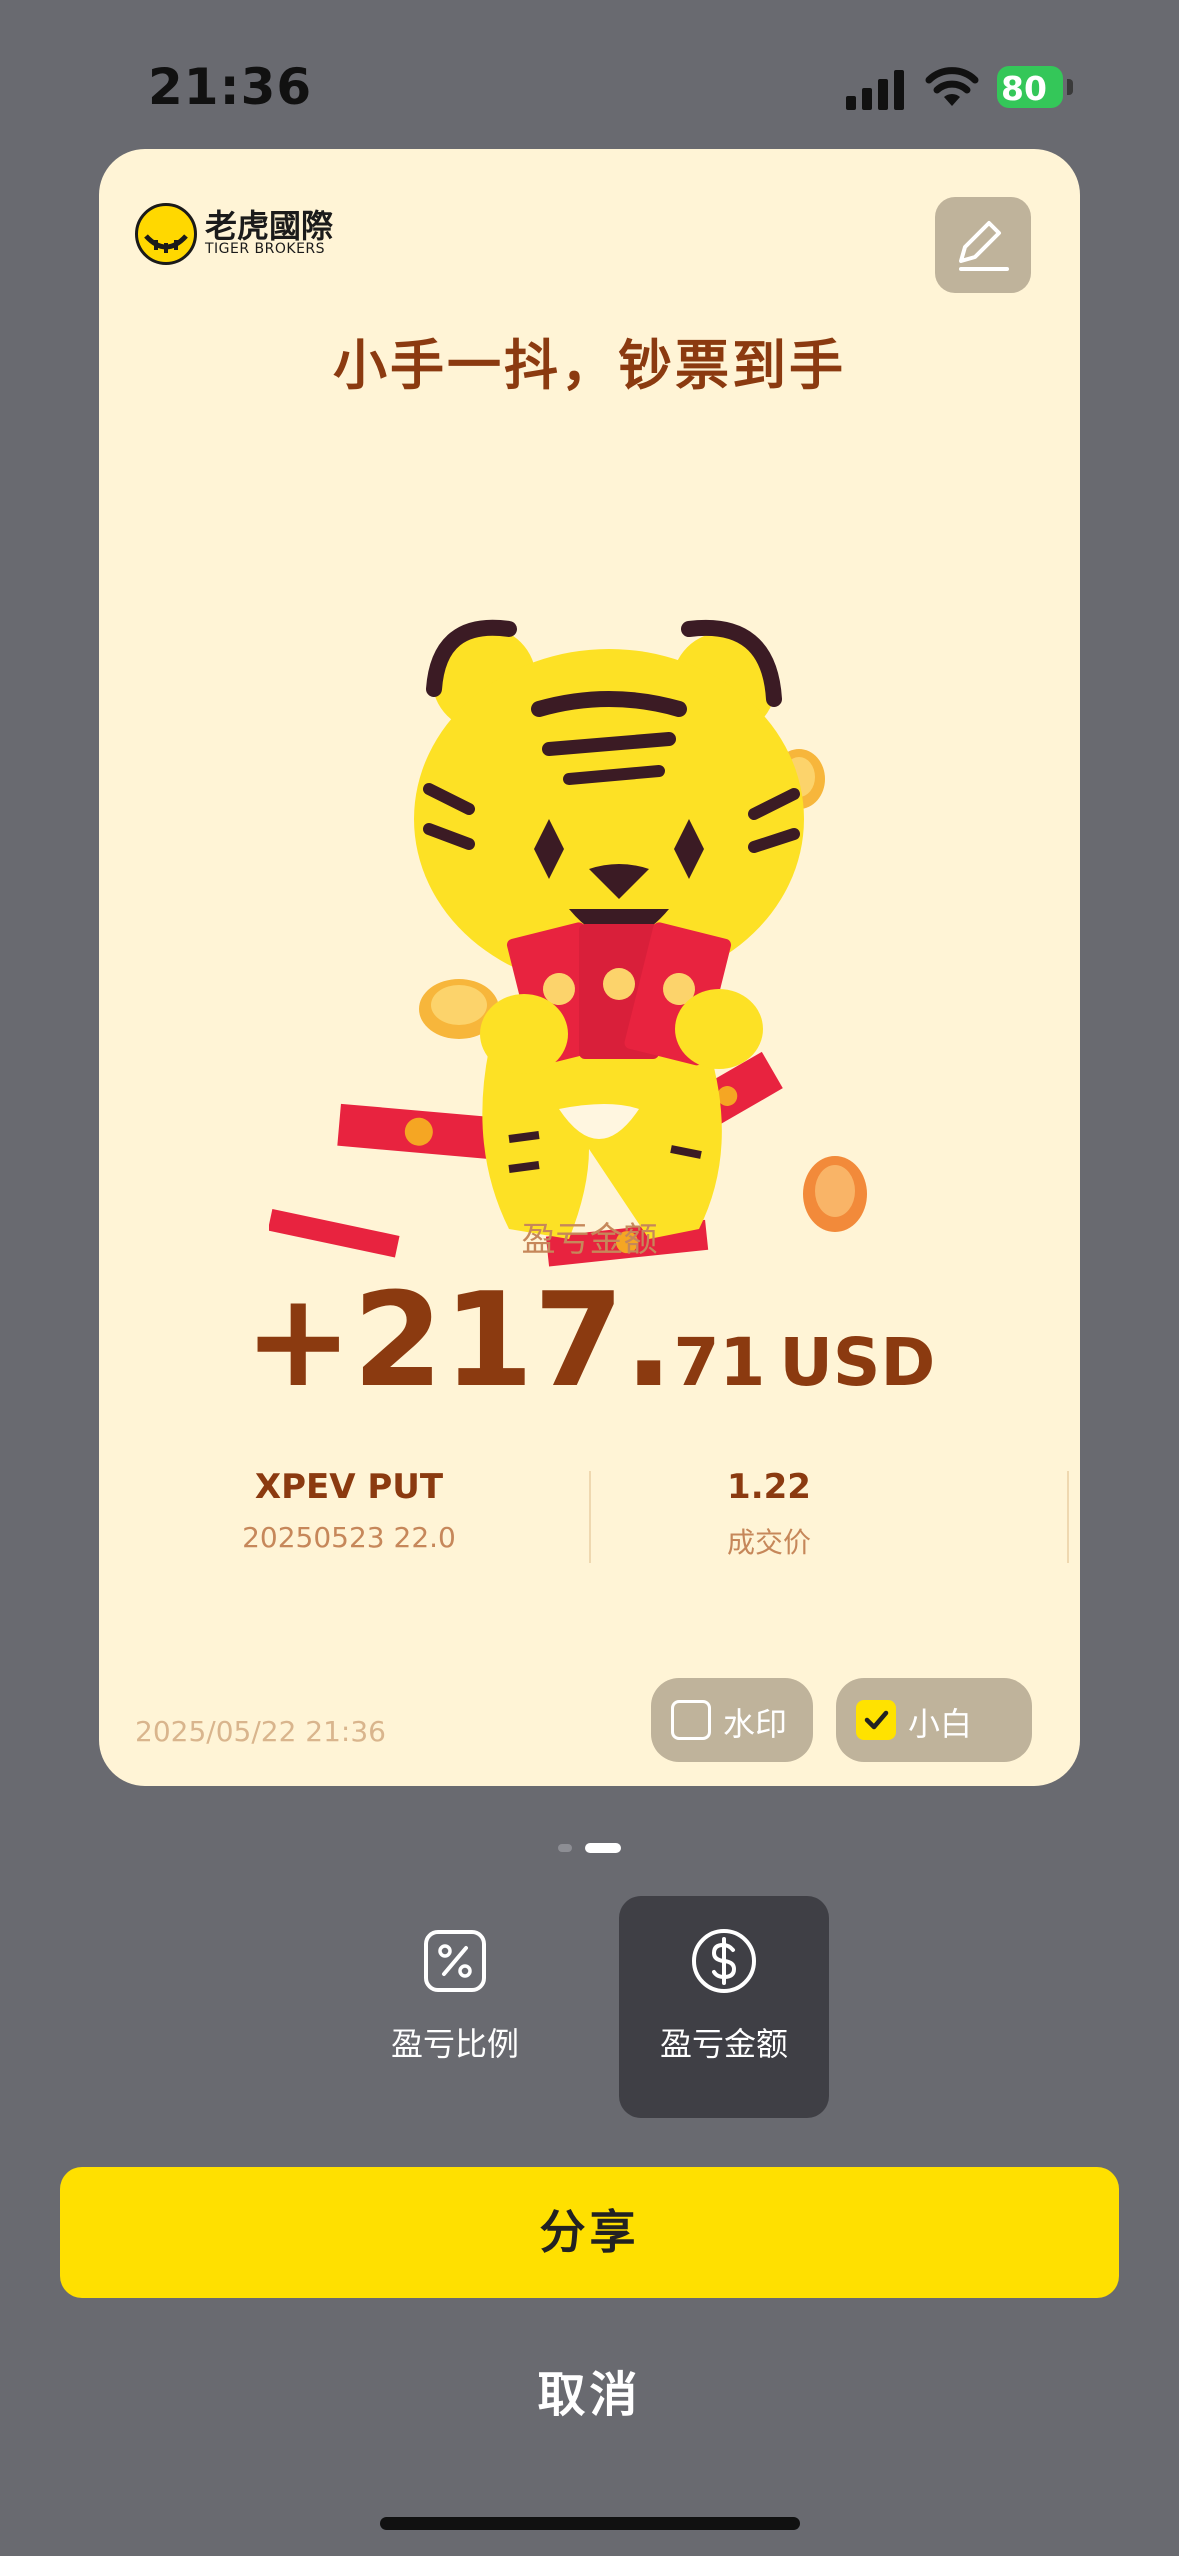 The image size is (1179, 2556). What do you see at coordinates (857, 1362) in the screenshot?
I see `pnl-currency: USD` at bounding box center [857, 1362].